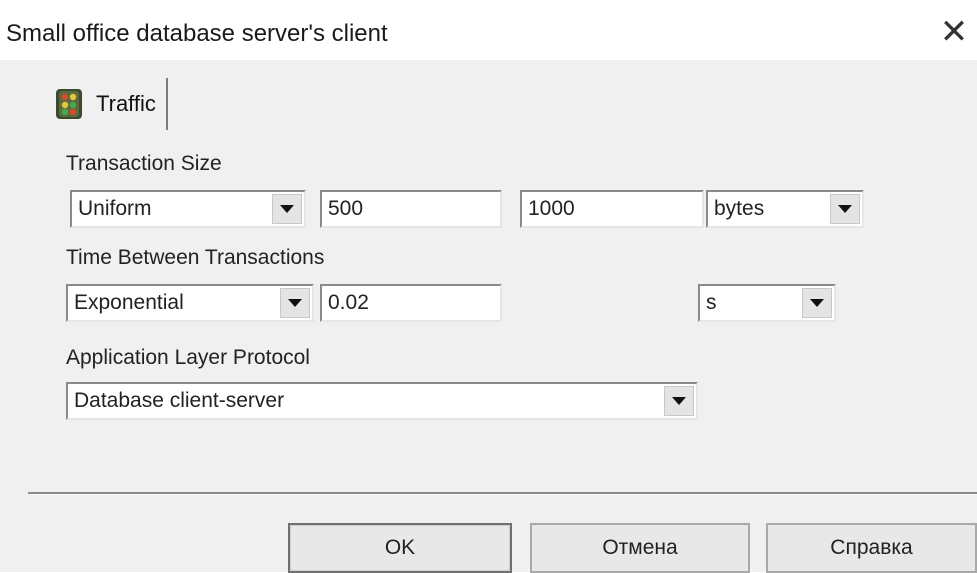  Describe the element at coordinates (400, 548) in the screenshot. I see `ok-button: OK` at that location.